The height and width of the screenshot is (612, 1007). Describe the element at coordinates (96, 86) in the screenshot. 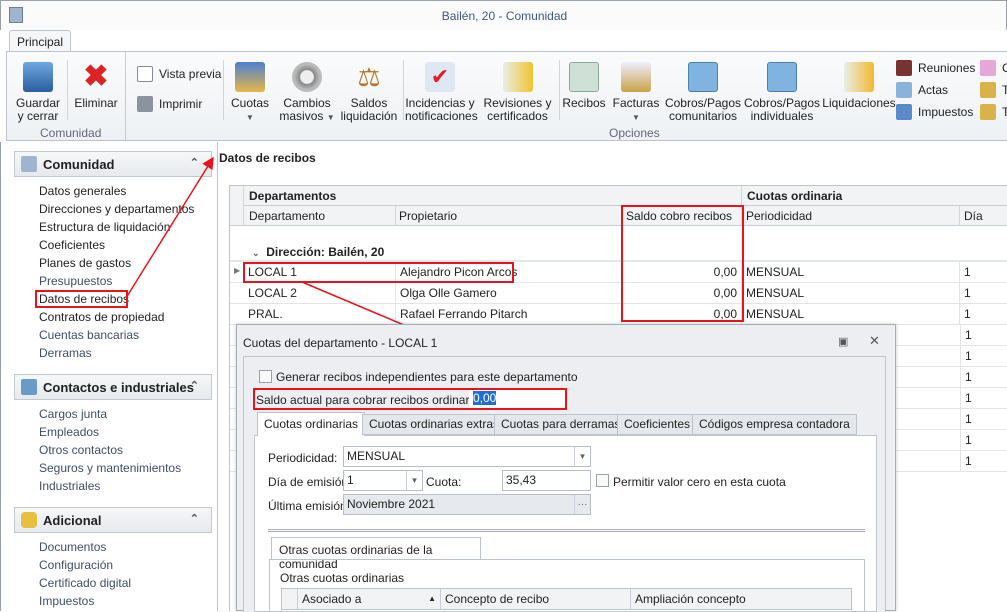

I see `eliminar-button: ✖ Eliminar` at that location.